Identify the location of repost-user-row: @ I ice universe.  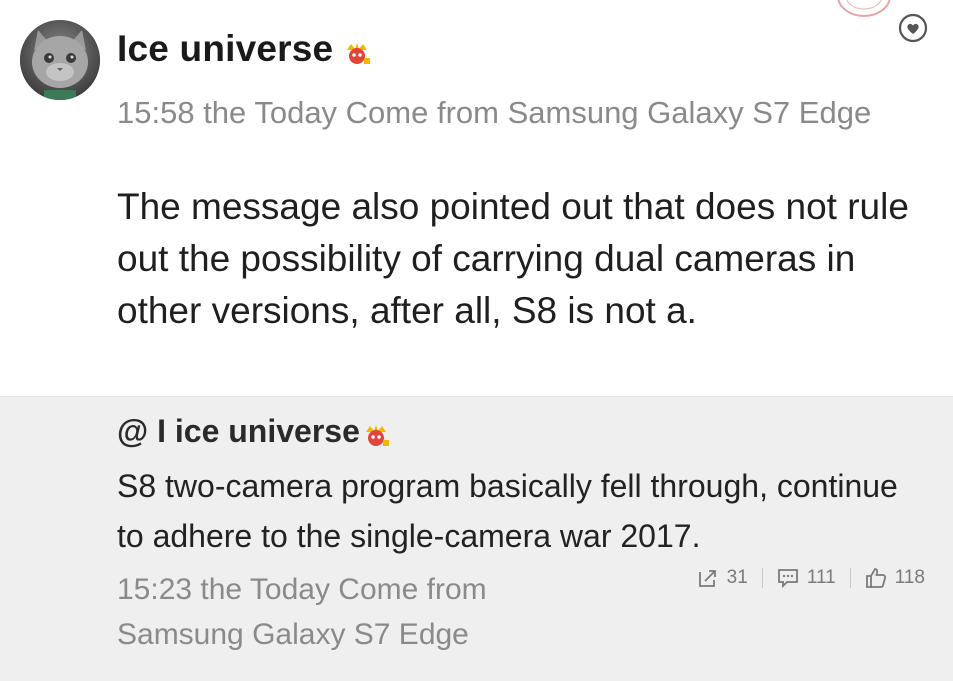
(253, 431).